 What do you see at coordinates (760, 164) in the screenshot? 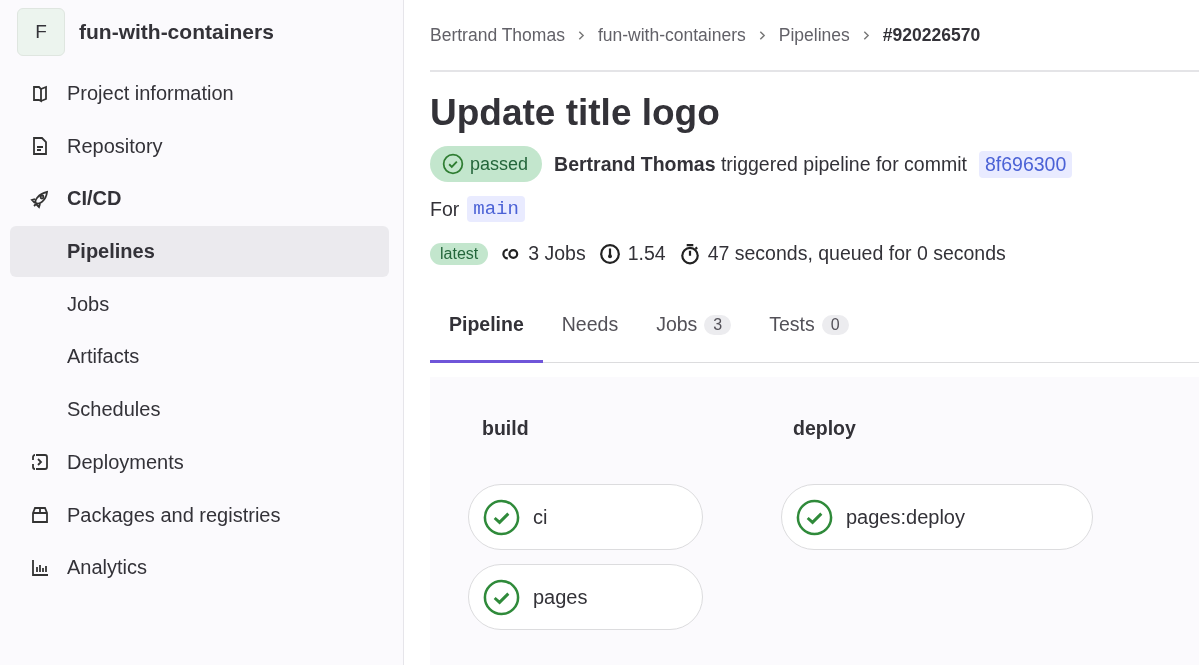
I see `trigger-text: Bertrand Thomas triggered pipeline for commit` at bounding box center [760, 164].